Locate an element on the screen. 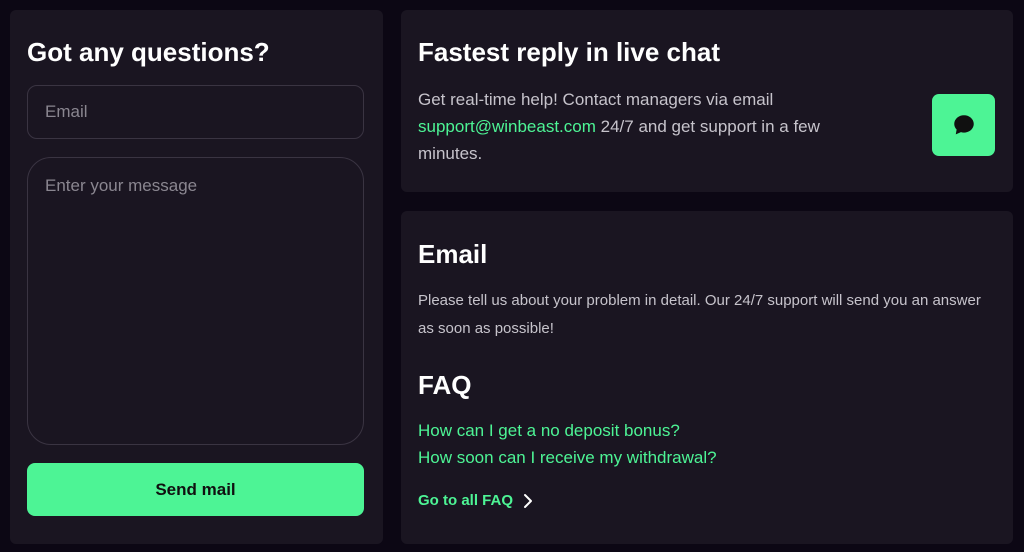 The width and height of the screenshot is (1024, 552). all-faq-link: Go to all FAQ is located at coordinates (475, 500).